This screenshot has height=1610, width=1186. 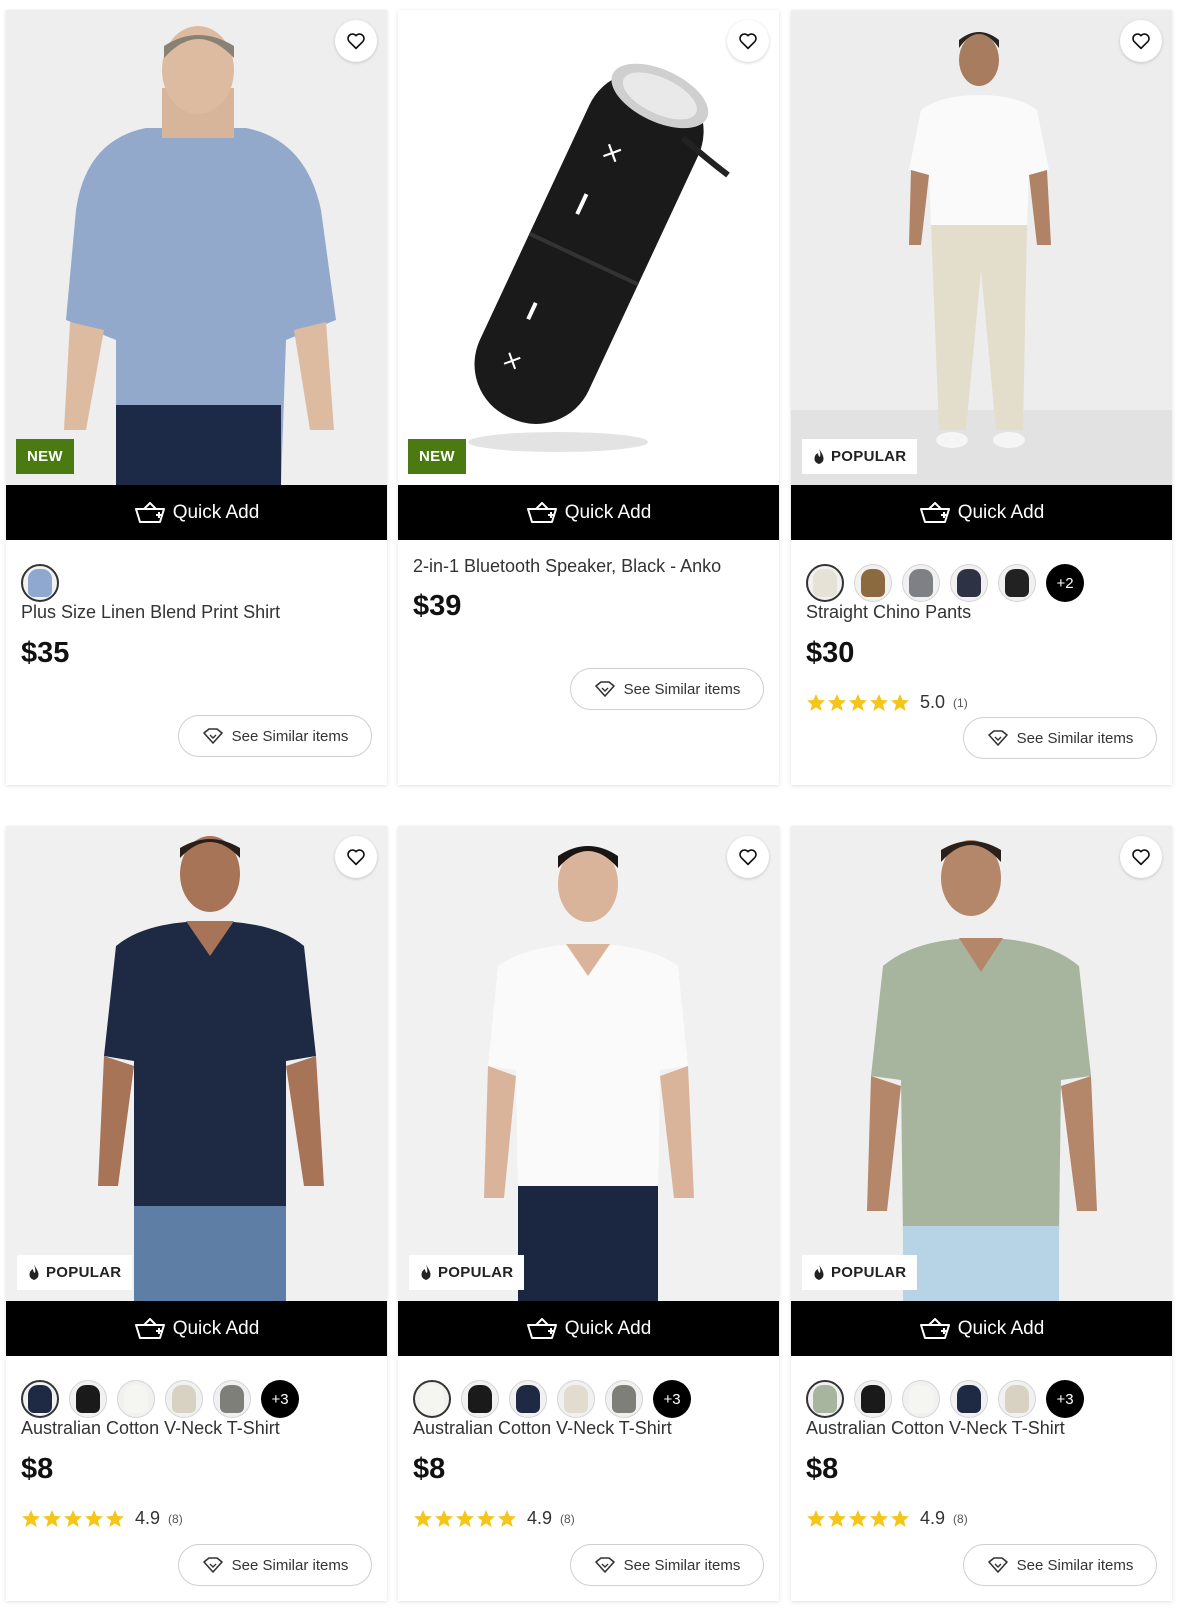 What do you see at coordinates (888, 612) in the screenshot?
I see `product-name: Straight Chino Pants` at bounding box center [888, 612].